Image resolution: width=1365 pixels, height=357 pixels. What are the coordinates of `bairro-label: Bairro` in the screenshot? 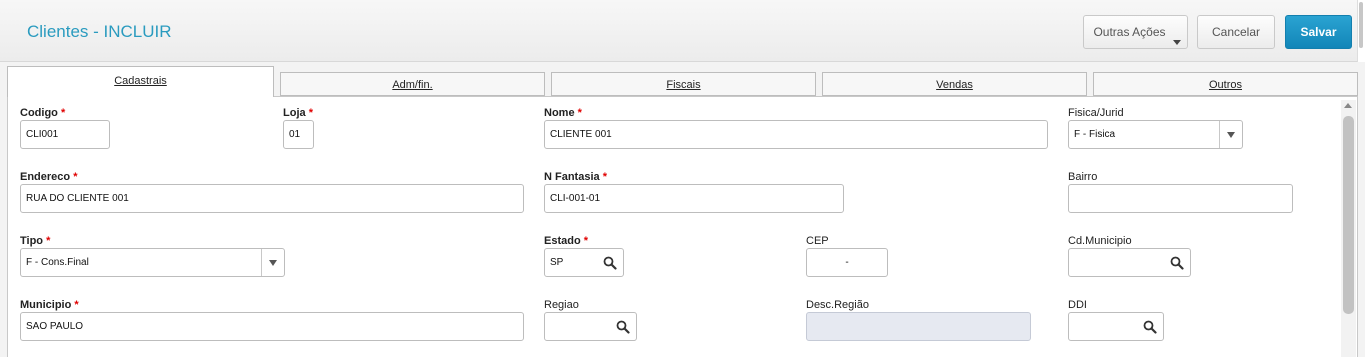 It's located at (1083, 177).